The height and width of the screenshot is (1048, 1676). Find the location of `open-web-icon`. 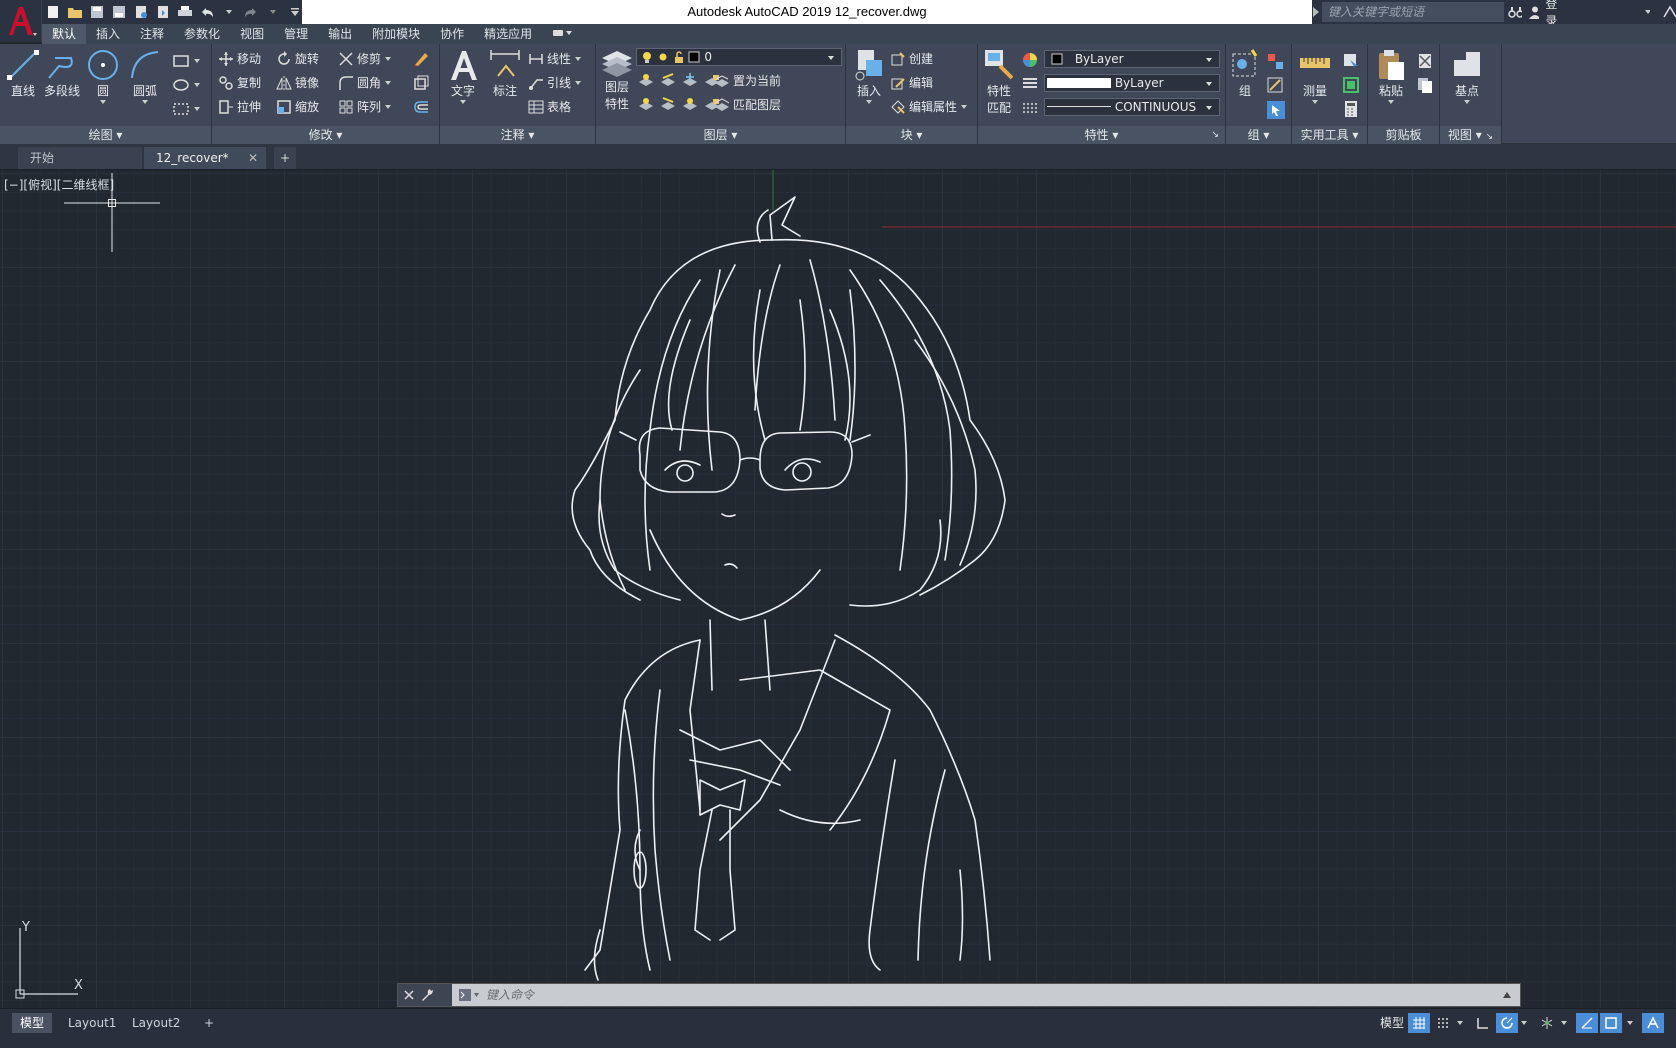

open-web-icon is located at coordinates (141, 12).